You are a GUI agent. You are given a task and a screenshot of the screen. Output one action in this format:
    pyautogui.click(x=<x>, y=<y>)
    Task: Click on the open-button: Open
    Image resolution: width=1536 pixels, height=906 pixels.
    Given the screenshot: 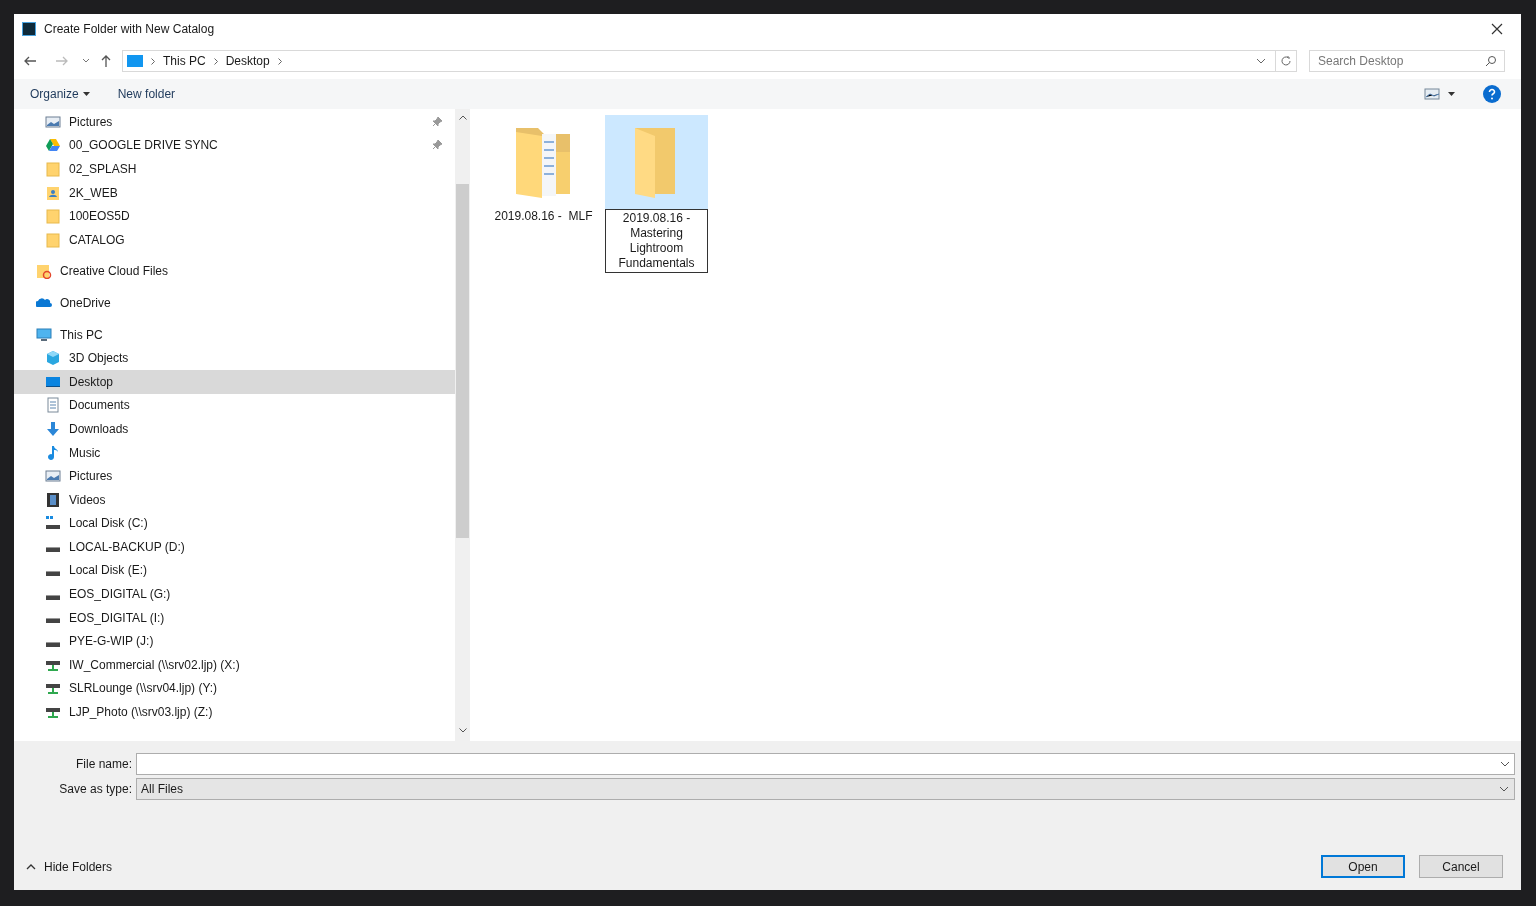 What is the action you would take?
    pyautogui.click(x=1363, y=866)
    